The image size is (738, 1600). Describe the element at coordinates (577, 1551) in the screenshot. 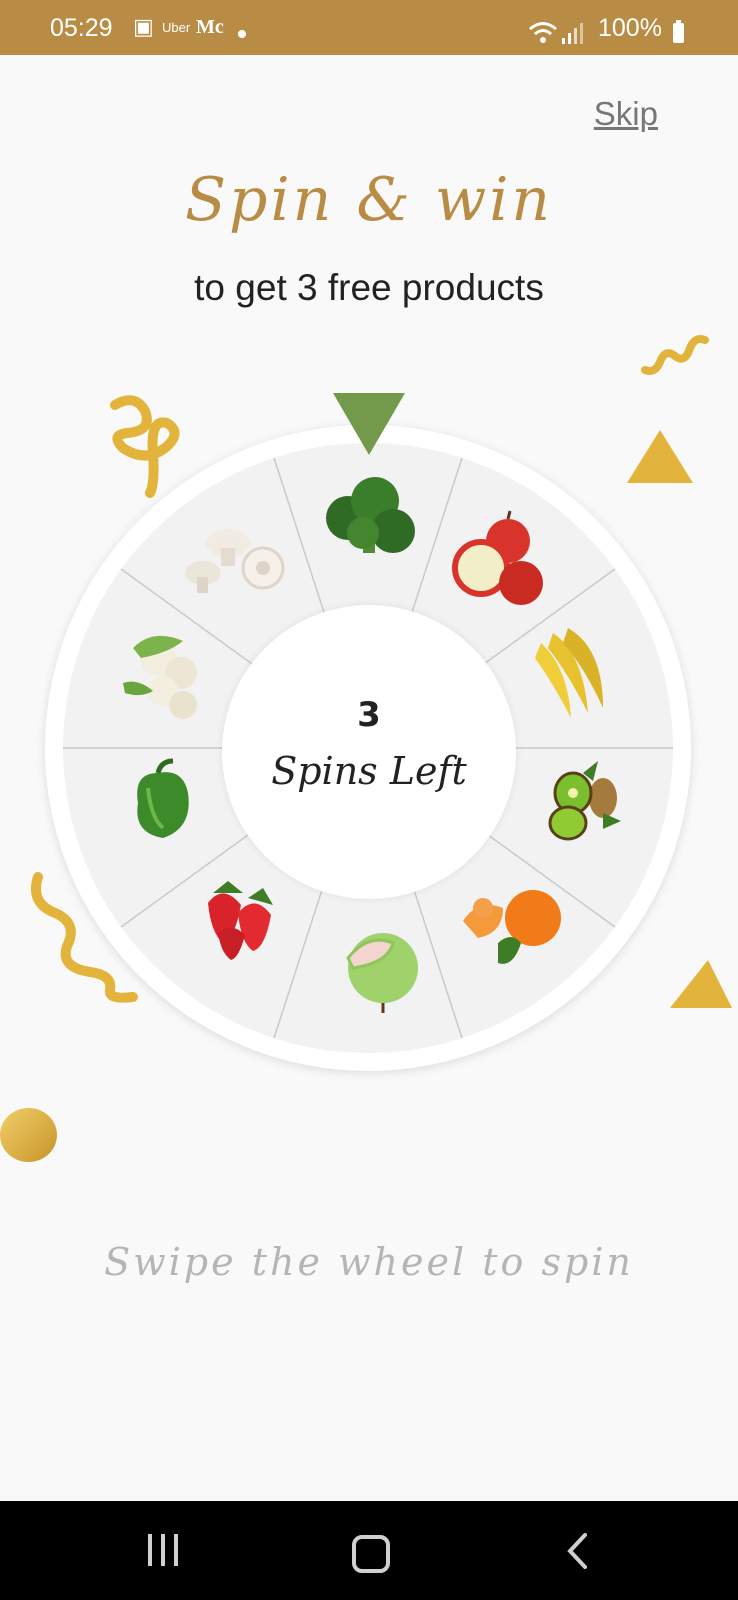

I see `back-button` at that location.